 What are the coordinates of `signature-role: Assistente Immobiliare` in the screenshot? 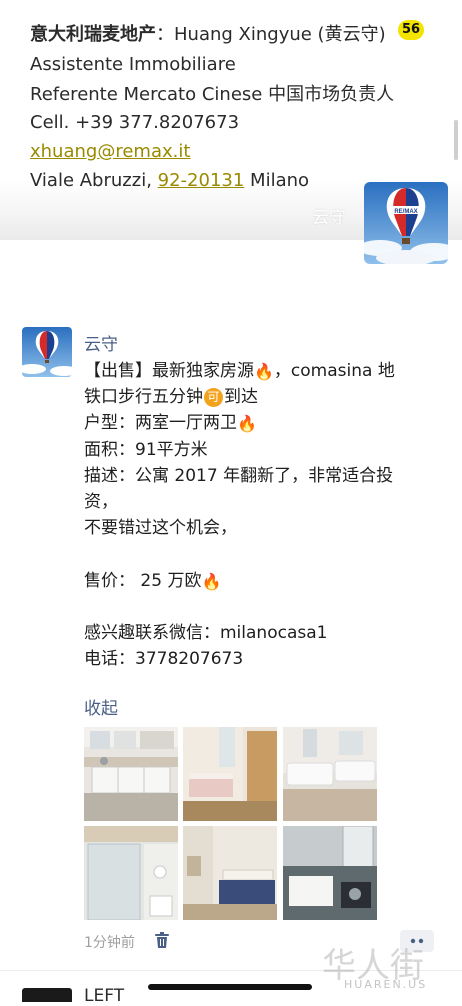 It's located at (133, 64).